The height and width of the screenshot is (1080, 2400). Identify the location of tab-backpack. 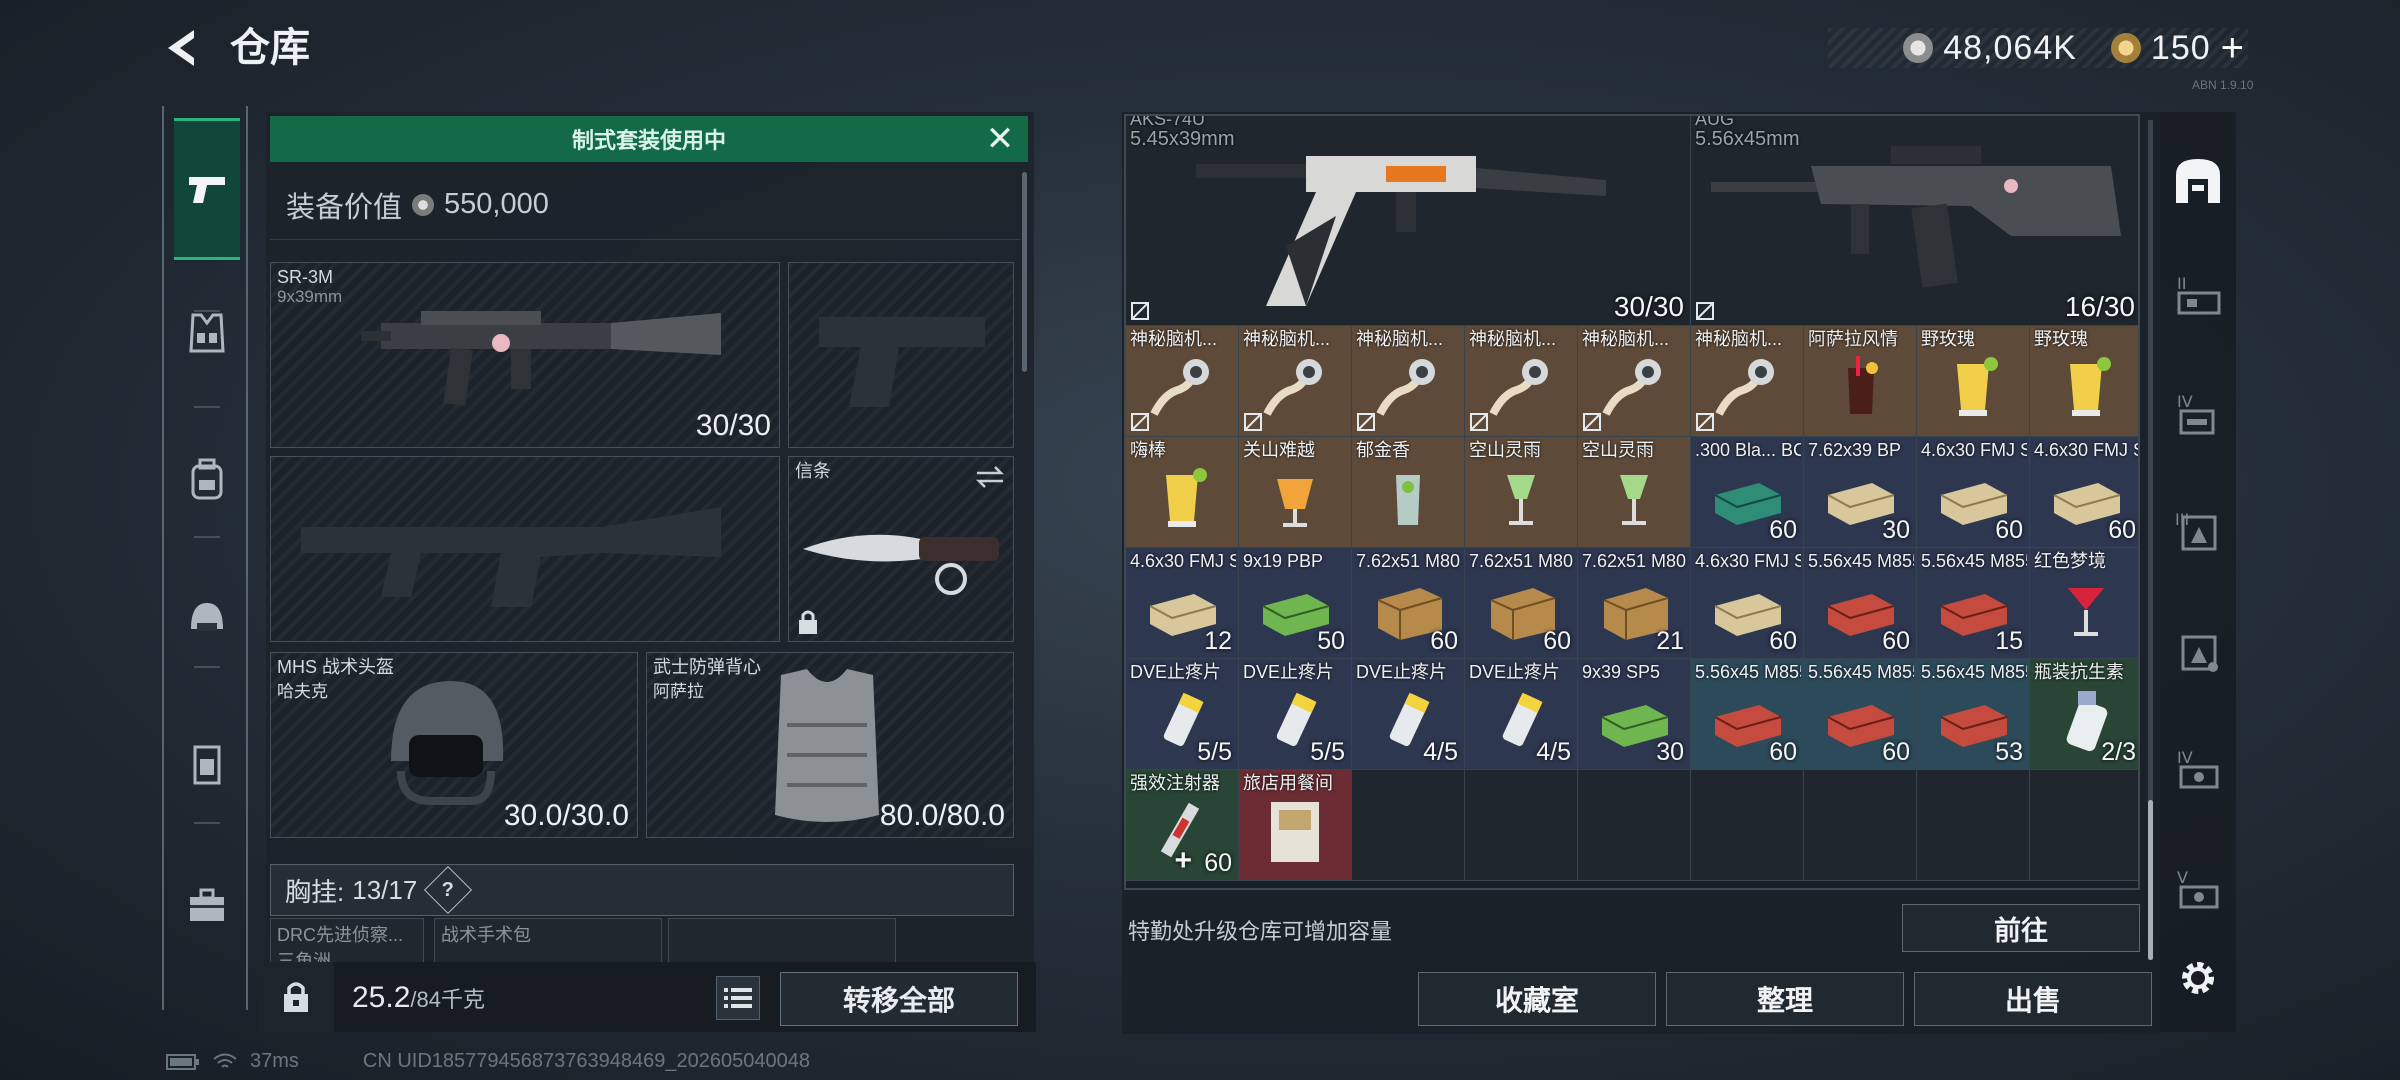
(207, 479).